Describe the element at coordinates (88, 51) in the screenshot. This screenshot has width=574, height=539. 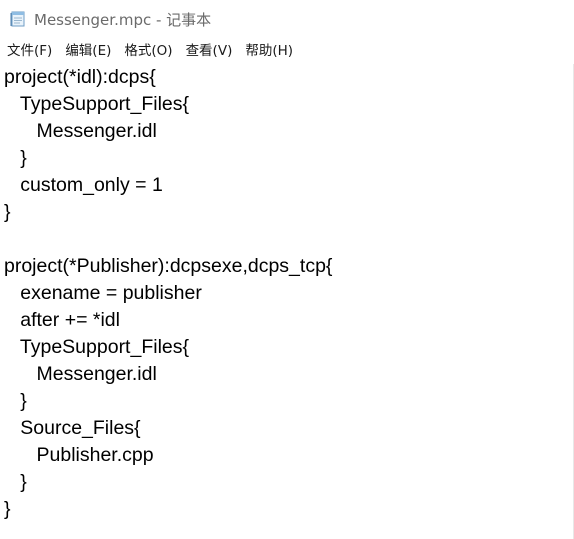
I see `menu-edit: 编辑(E)` at that location.